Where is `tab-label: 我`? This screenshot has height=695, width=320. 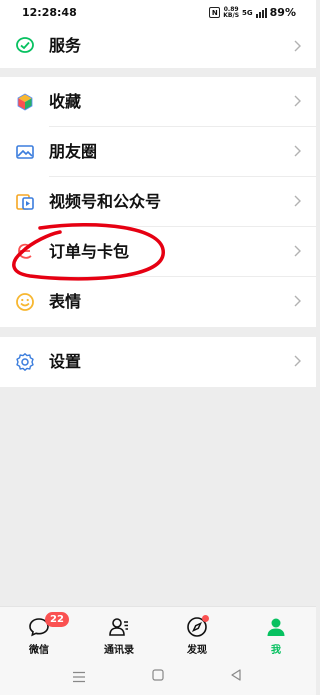
tab-label: 我 is located at coordinates (276, 650).